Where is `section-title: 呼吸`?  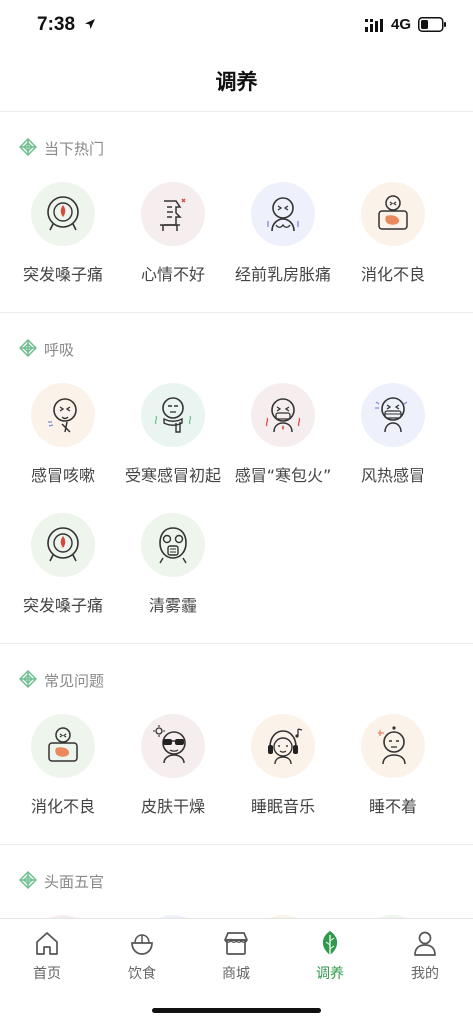 section-title: 呼吸 is located at coordinates (59, 350).